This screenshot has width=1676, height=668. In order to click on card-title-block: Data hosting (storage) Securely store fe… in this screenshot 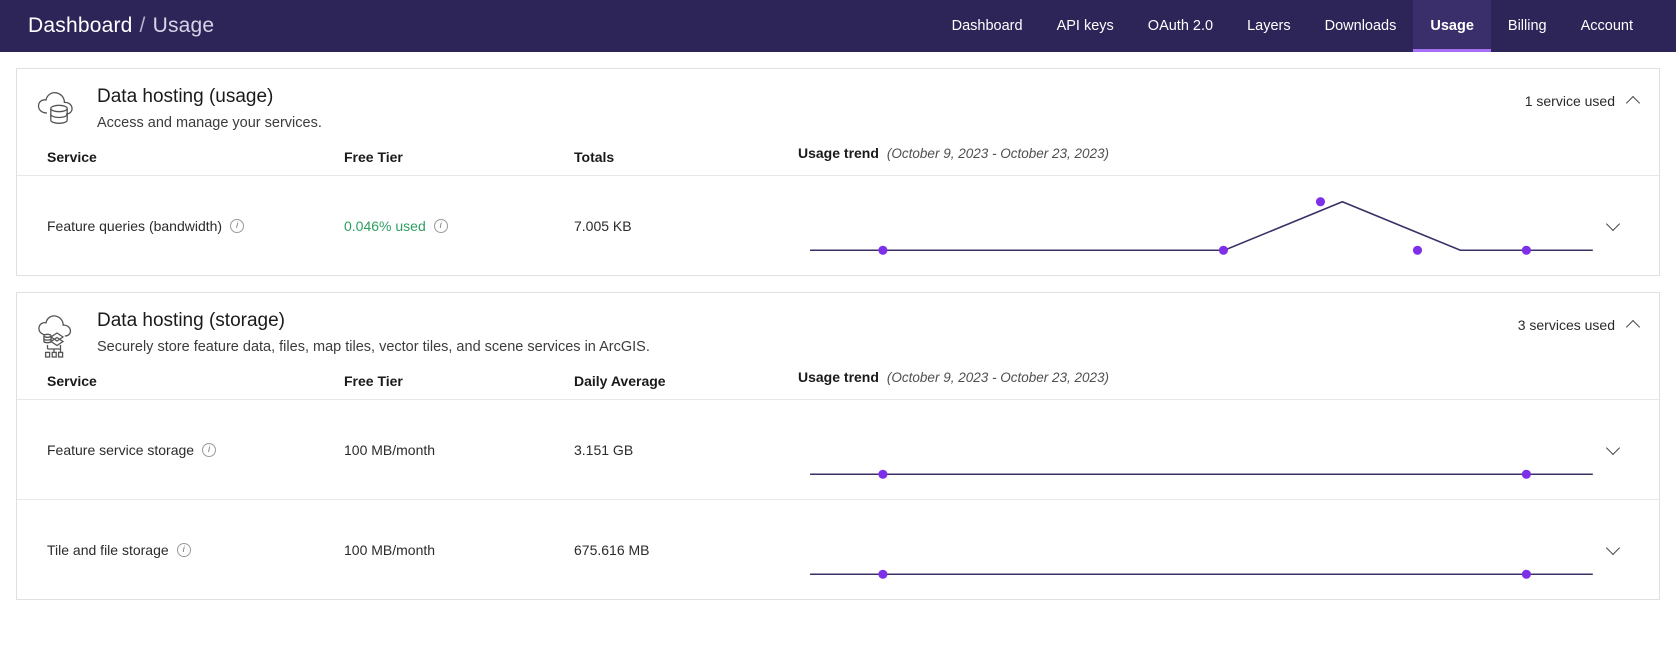, I will do `click(373, 333)`.